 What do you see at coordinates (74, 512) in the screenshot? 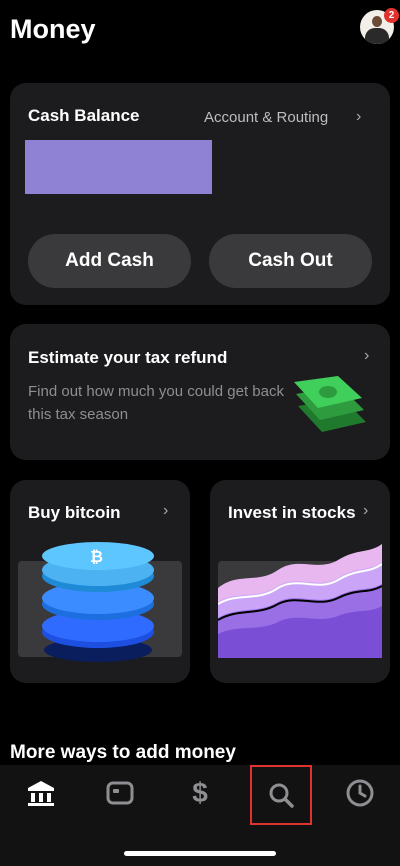
I see `buy-bitcoin-title: Buy bitcoin` at bounding box center [74, 512].